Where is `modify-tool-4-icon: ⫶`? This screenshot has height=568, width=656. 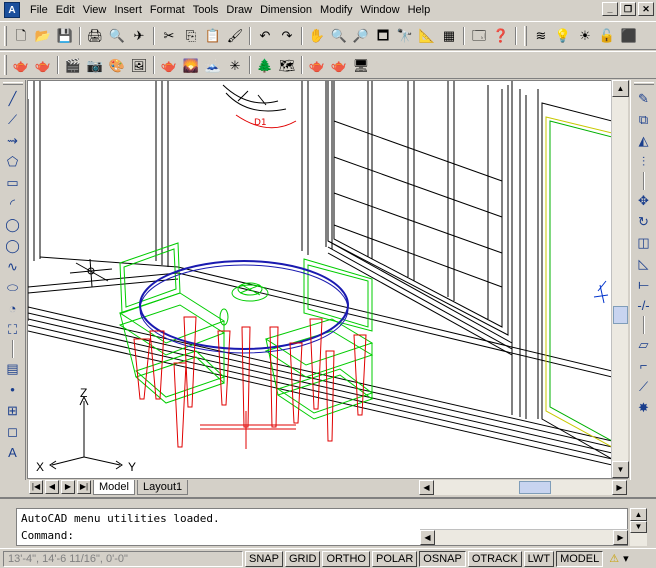 modify-tool-4-icon: ⫶ is located at coordinates (644, 161).